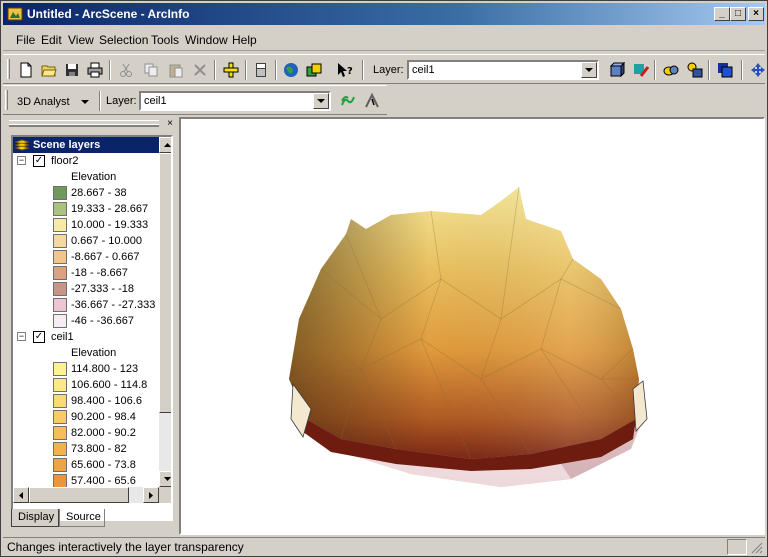  What do you see at coordinates (86, 321) in the screenshot?
I see `legend-class-row: -46 - -36.667` at bounding box center [86, 321].